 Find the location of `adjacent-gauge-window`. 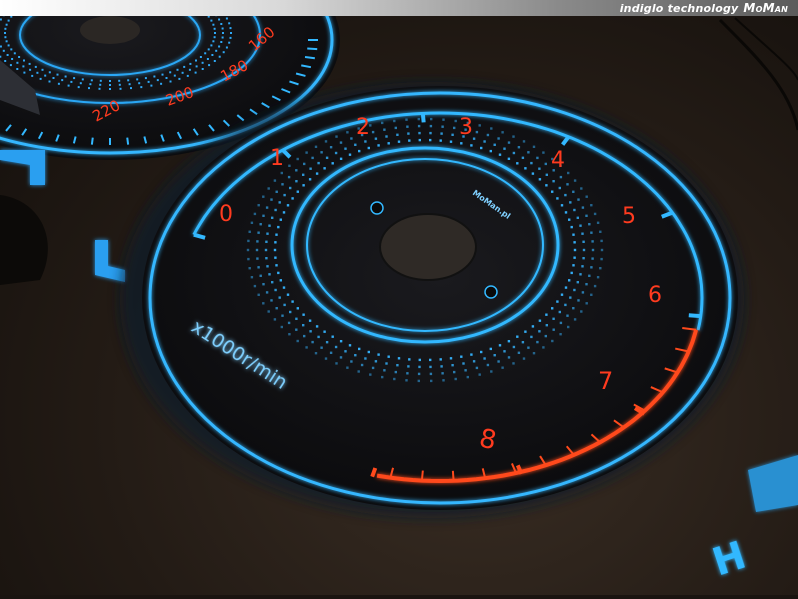

adjacent-gauge-window is located at coordinates (773, 483).